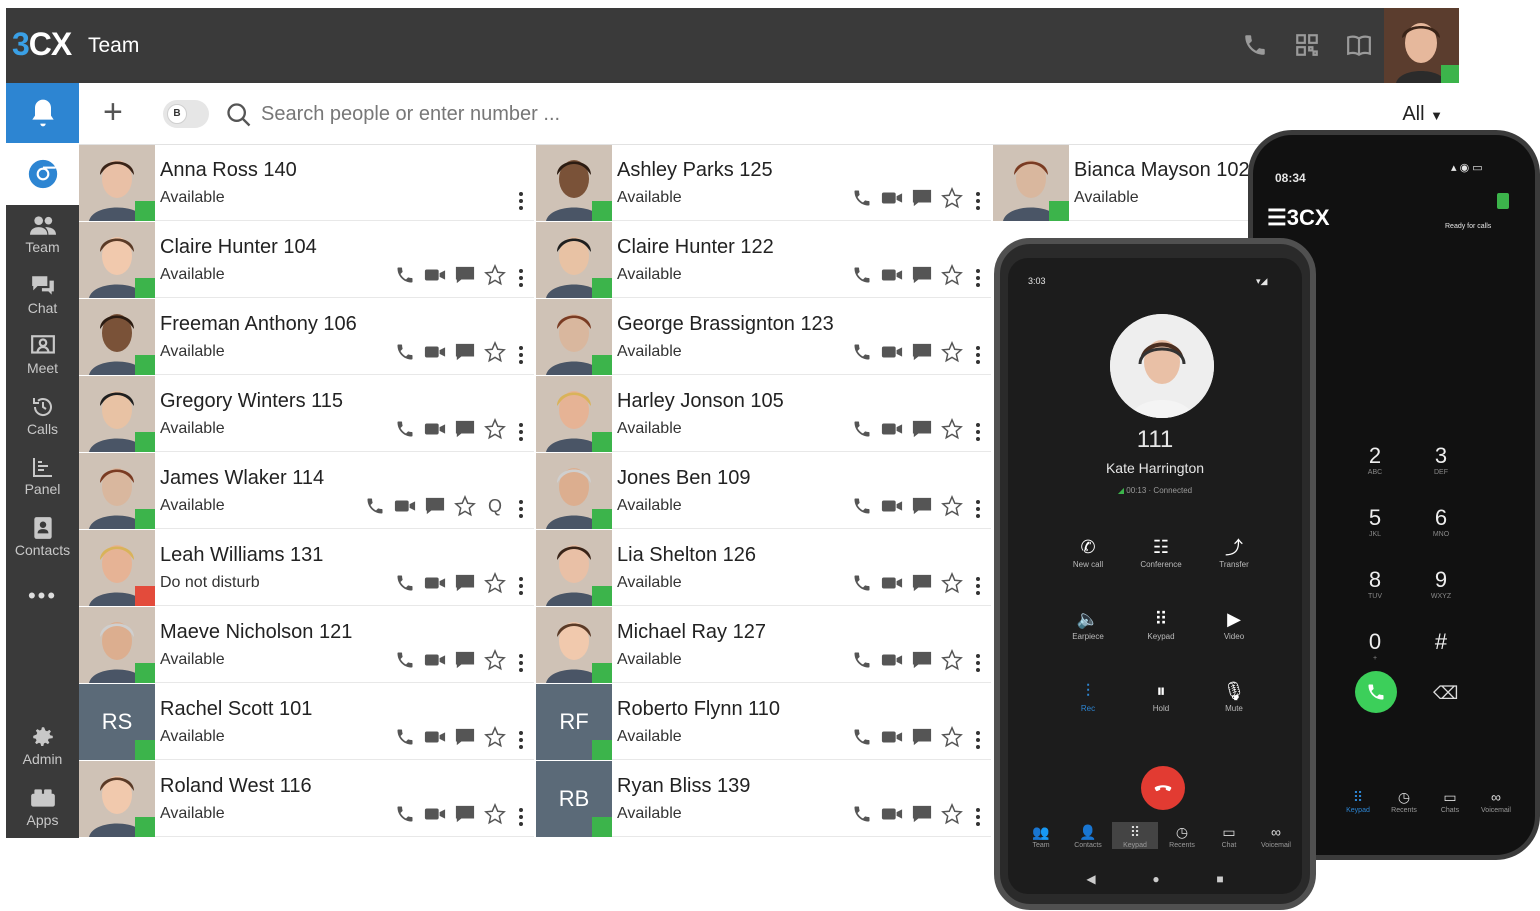 This screenshot has width=1540, height=911. I want to click on tab-recents: ◷ Recents, so click(1182, 836).